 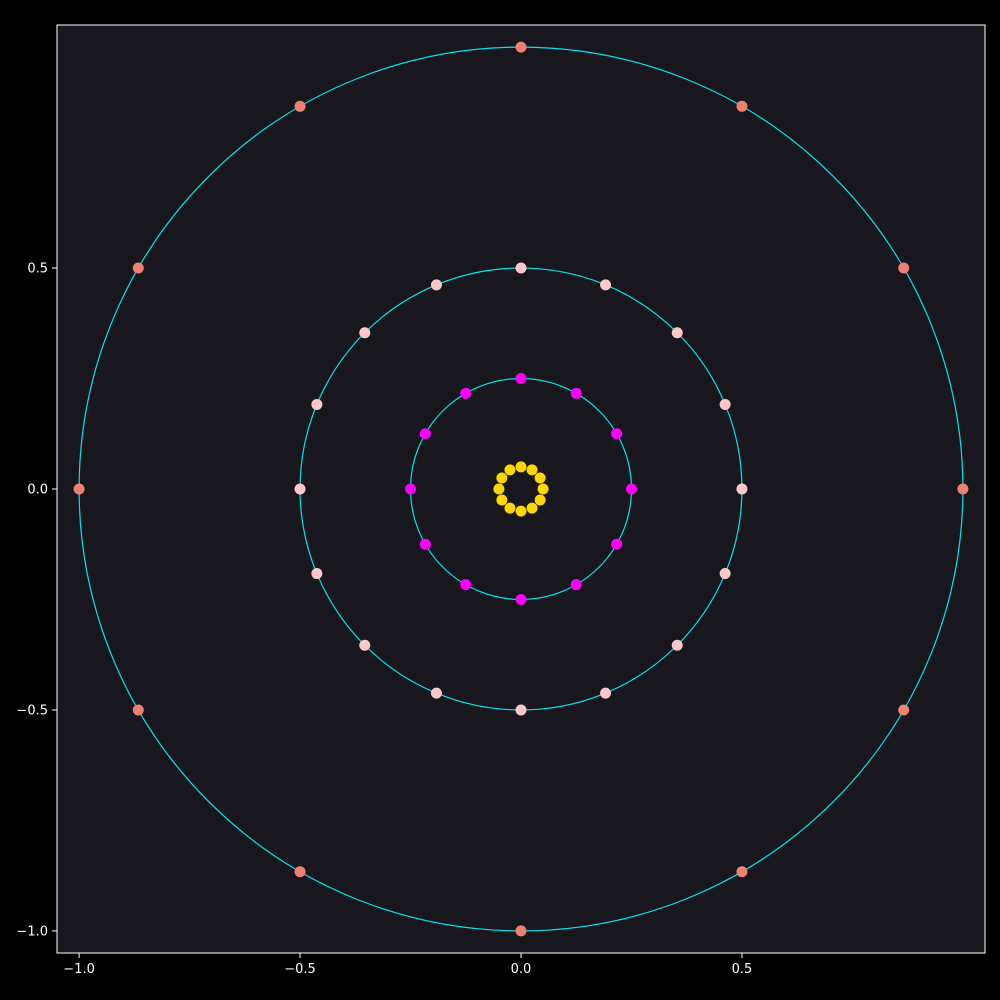 I want to click on x-tick-label: 0.0, so click(x=521, y=969).